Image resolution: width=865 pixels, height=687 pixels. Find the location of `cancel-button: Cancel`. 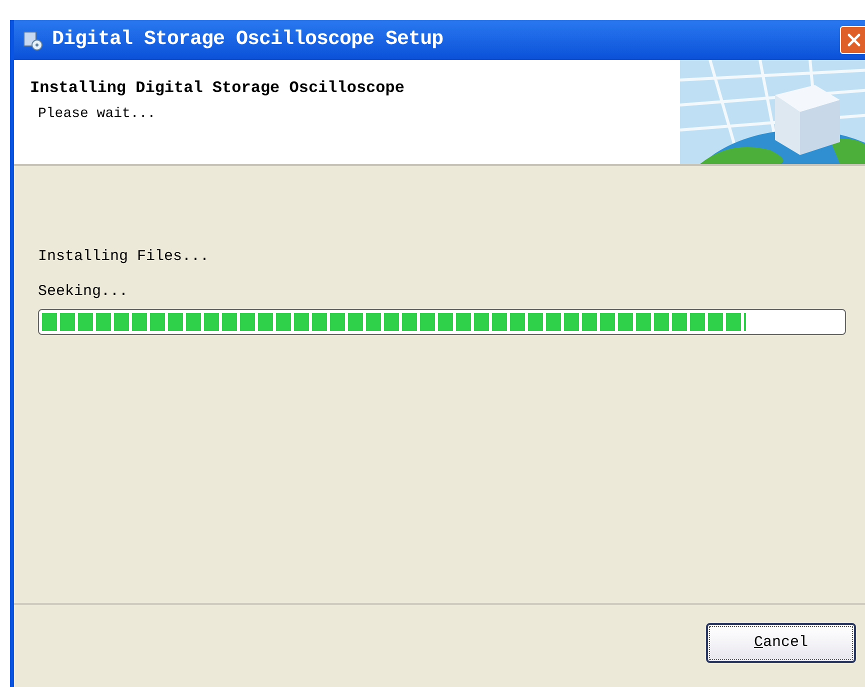

cancel-button: Cancel is located at coordinates (781, 643).